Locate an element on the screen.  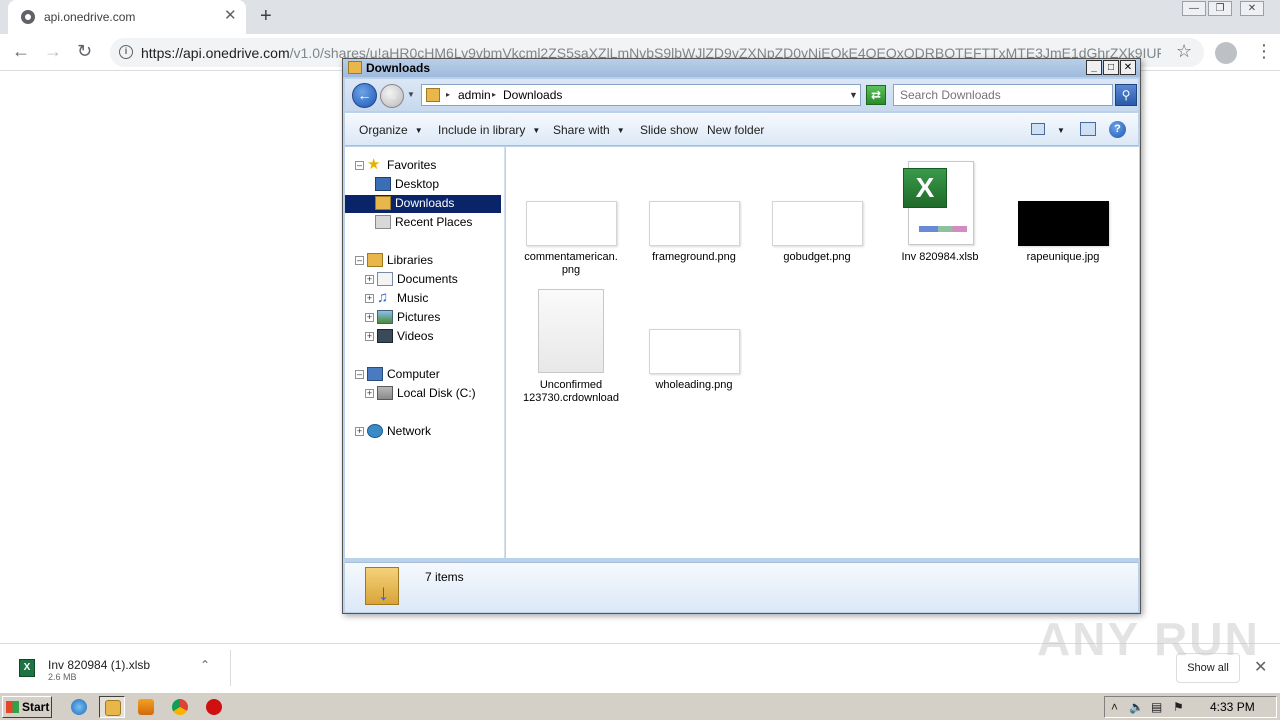
network-icon: ▤ is located at coordinates (1156, 707).